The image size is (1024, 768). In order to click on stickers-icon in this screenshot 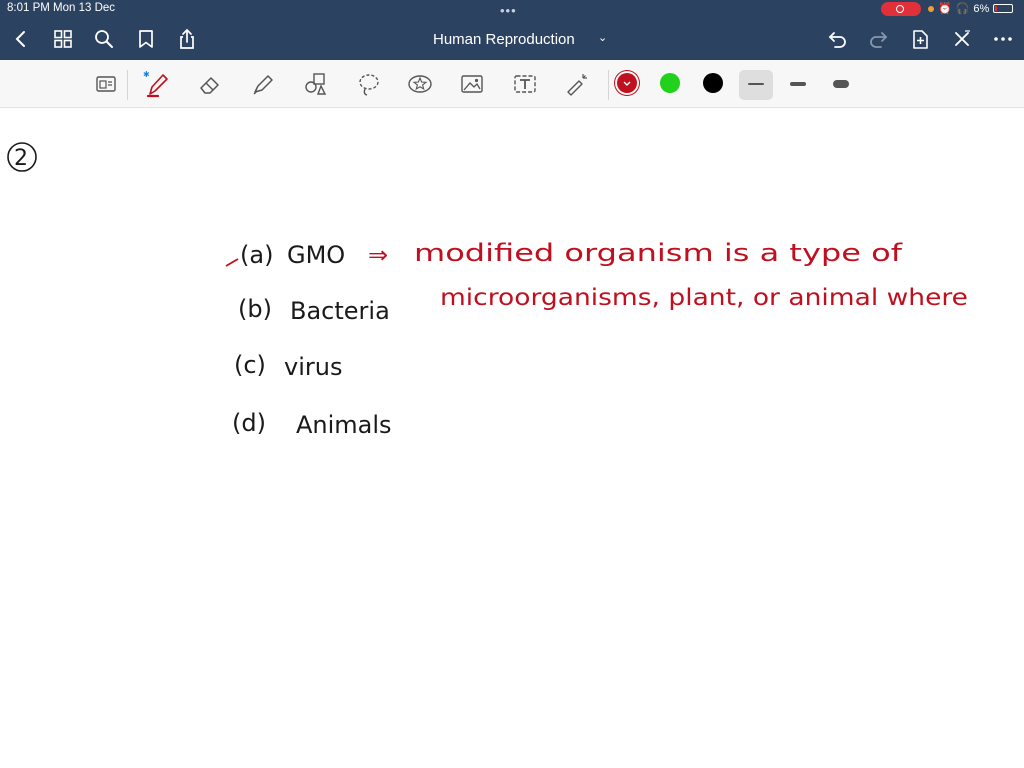, I will do `click(420, 84)`.